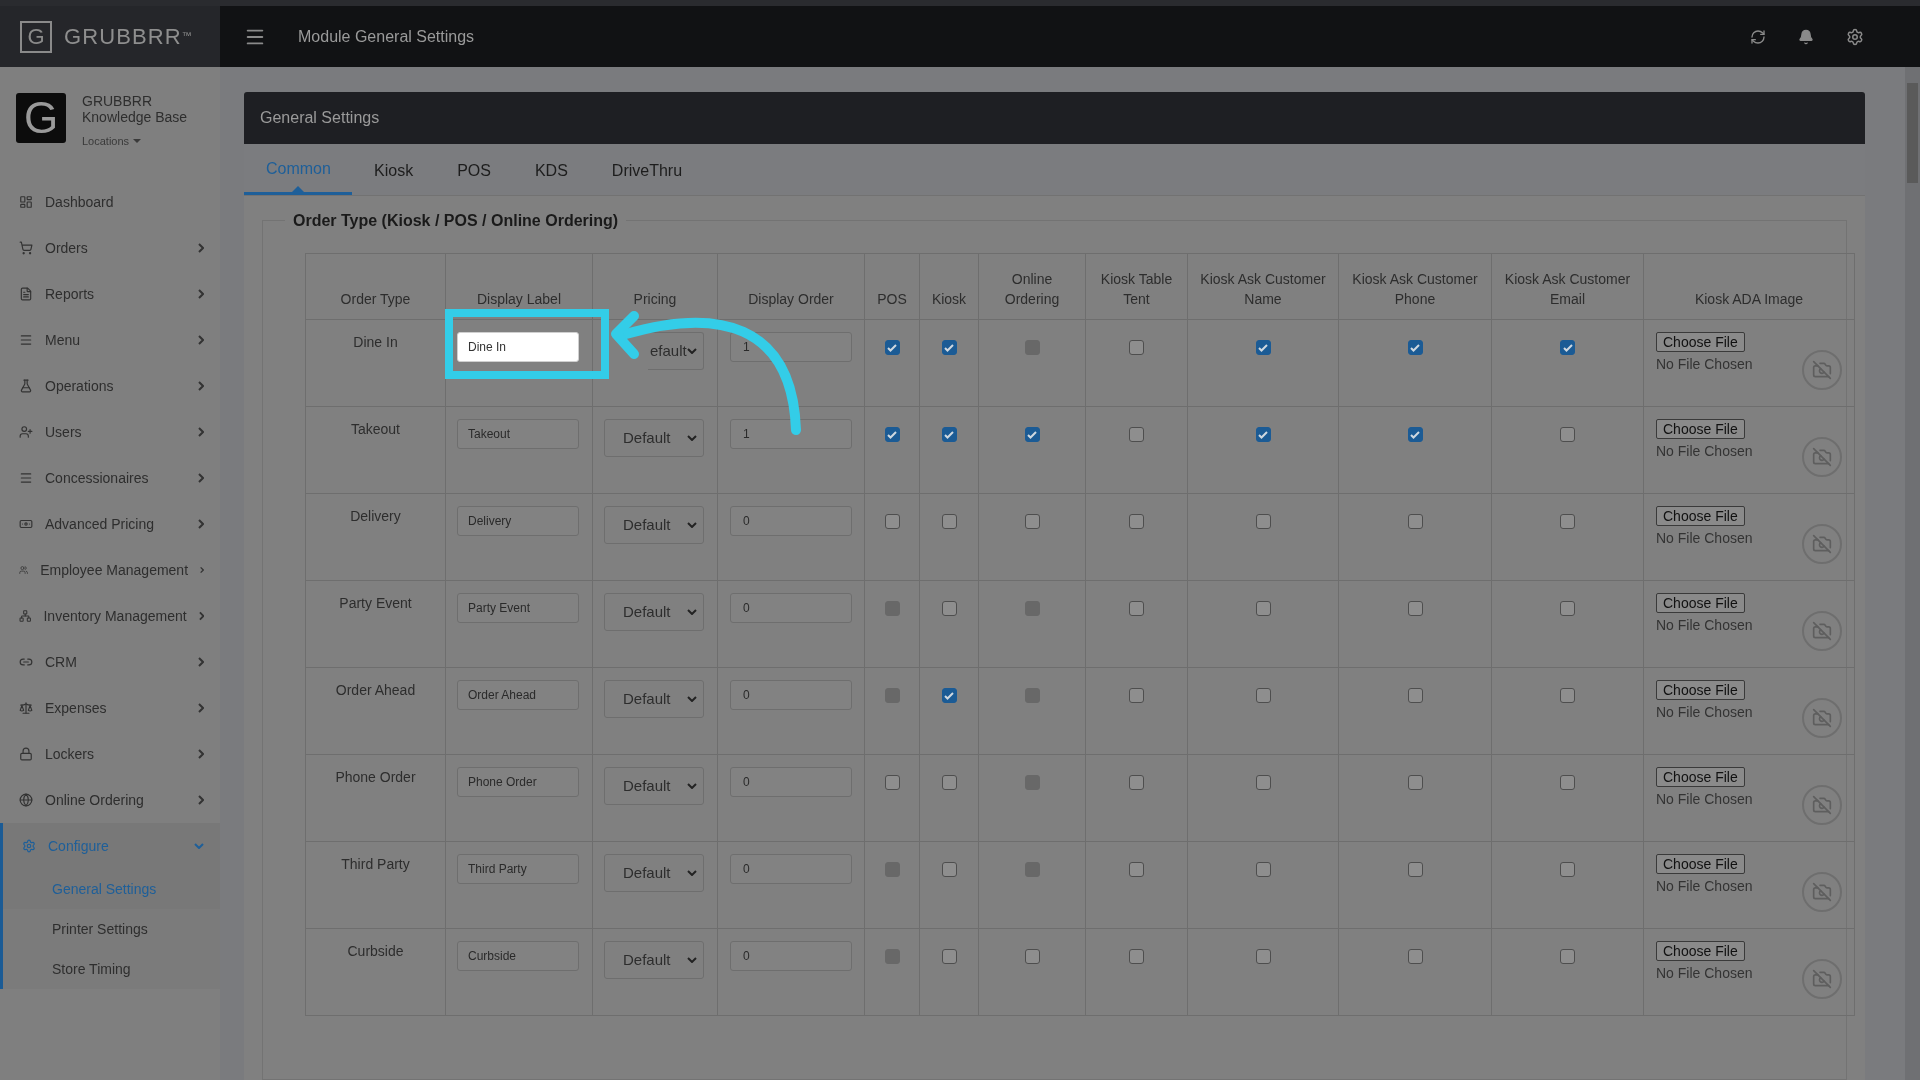  What do you see at coordinates (110, 524) in the screenshot?
I see `sidebar-item: Advanced Pricing` at bounding box center [110, 524].